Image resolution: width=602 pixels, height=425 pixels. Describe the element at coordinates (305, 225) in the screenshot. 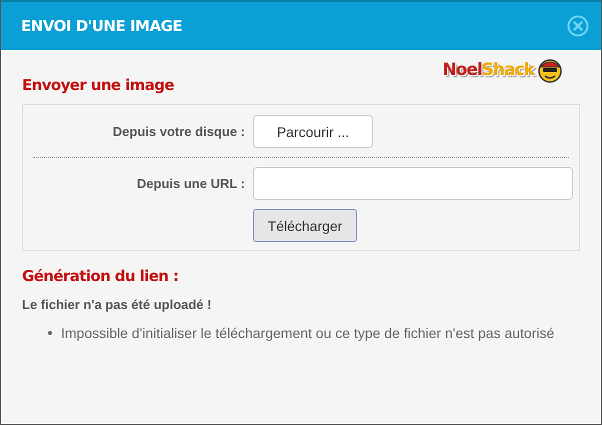

I see `upload-button: Télécharger` at that location.